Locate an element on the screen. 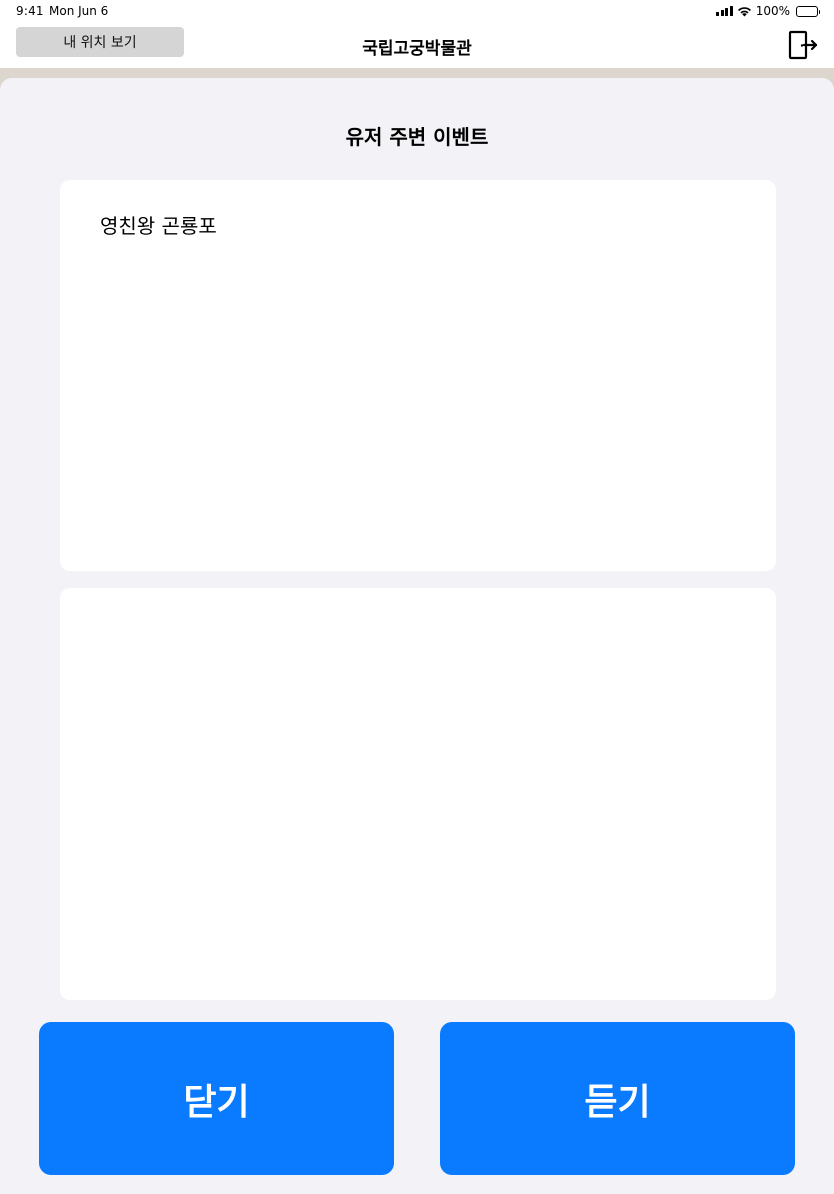 The image size is (834, 1194). wifi-icon is located at coordinates (744, 11).